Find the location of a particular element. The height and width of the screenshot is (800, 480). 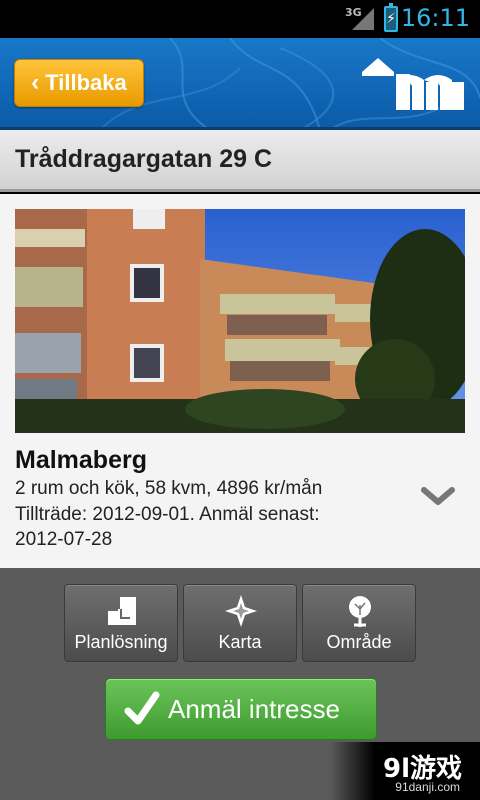

map-label: Karta is located at coordinates (240, 642).